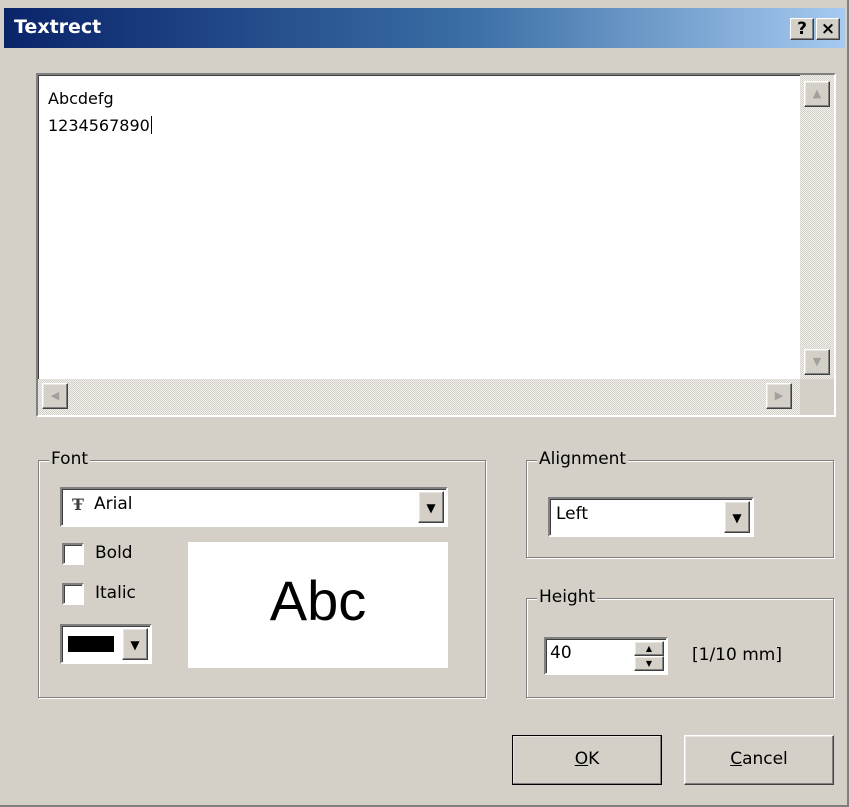 The width and height of the screenshot is (849, 807). I want to click on text-editor-content: Abcdefg 1234567890, so click(100, 112).